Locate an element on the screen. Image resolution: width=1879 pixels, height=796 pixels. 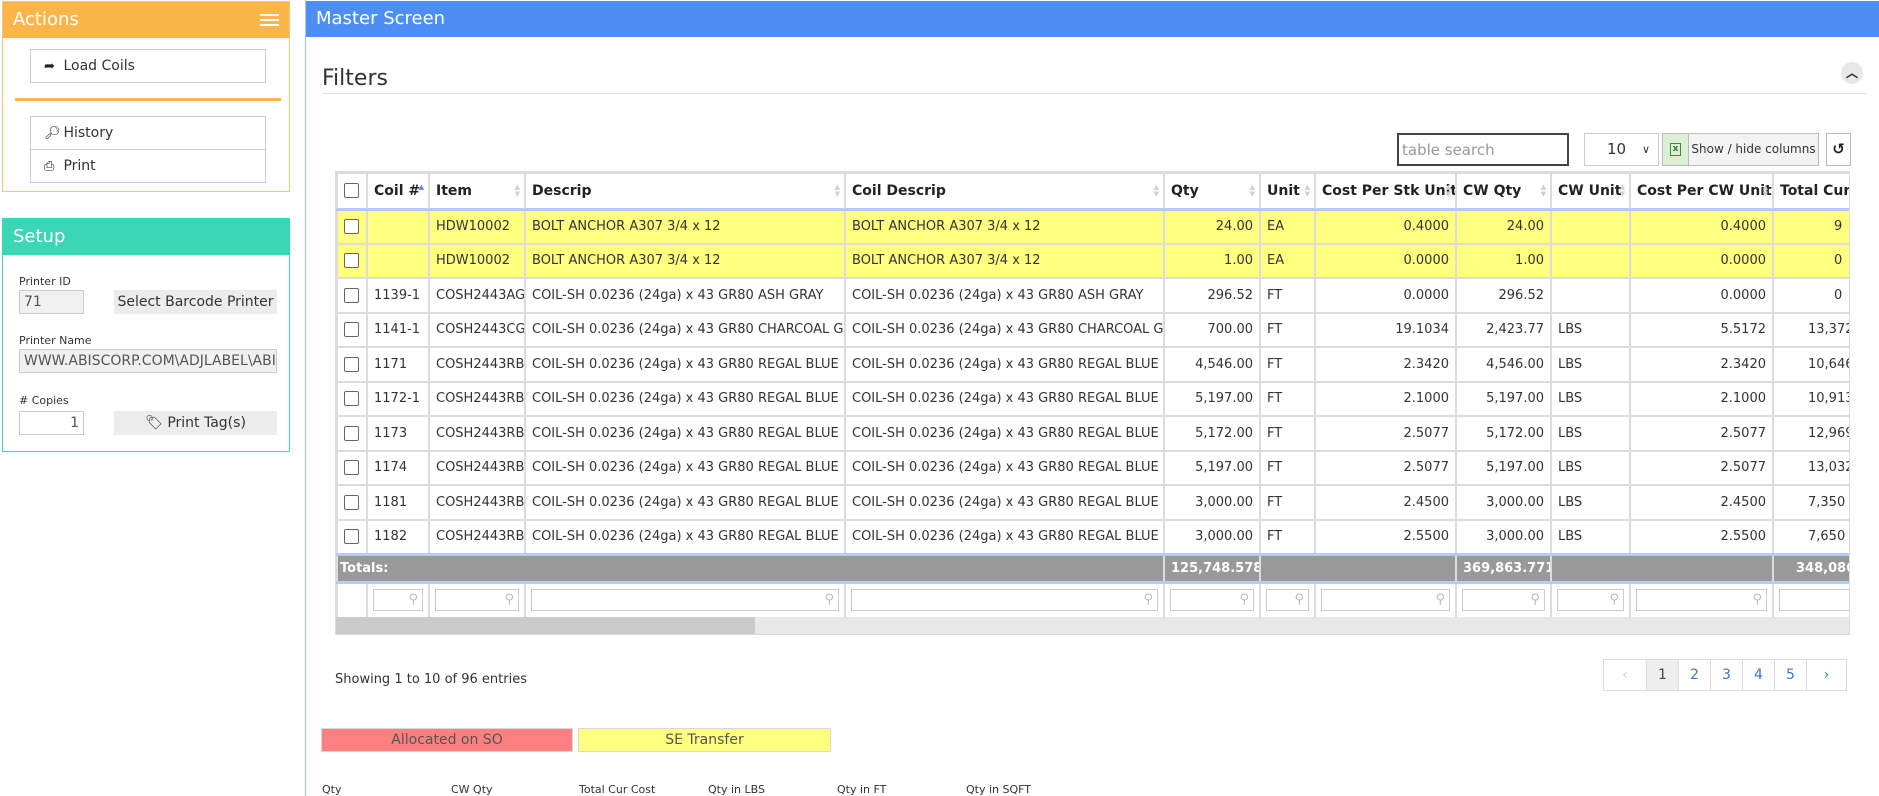
pagination-page-3: 3 is located at coordinates (1726, 675).